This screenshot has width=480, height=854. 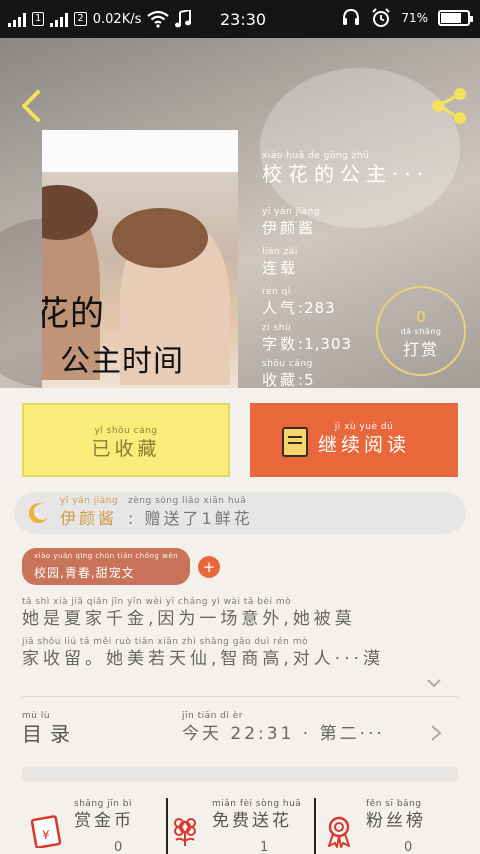 I want to click on sim2-badge: 2, so click(x=80, y=19).